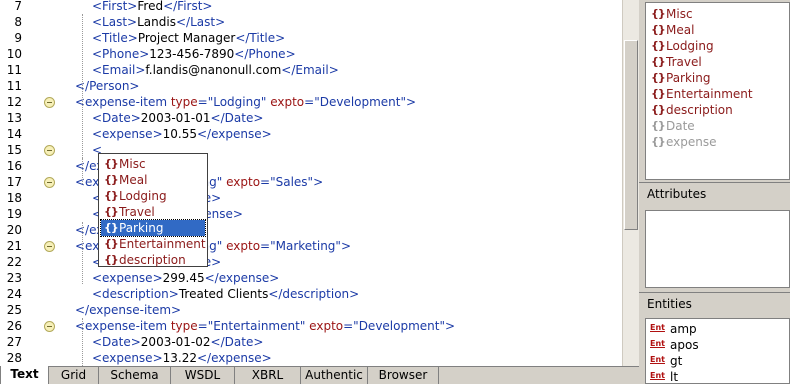 This screenshot has height=384, width=790. I want to click on code-token: </expense>, so click(234, 358).